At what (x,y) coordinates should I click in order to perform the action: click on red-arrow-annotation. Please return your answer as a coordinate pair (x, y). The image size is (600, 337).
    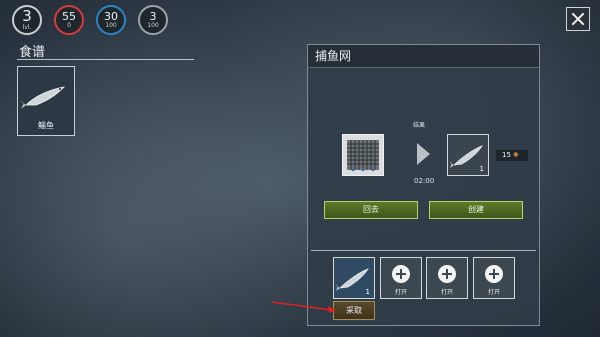
    Looking at the image, I should click on (303, 307).